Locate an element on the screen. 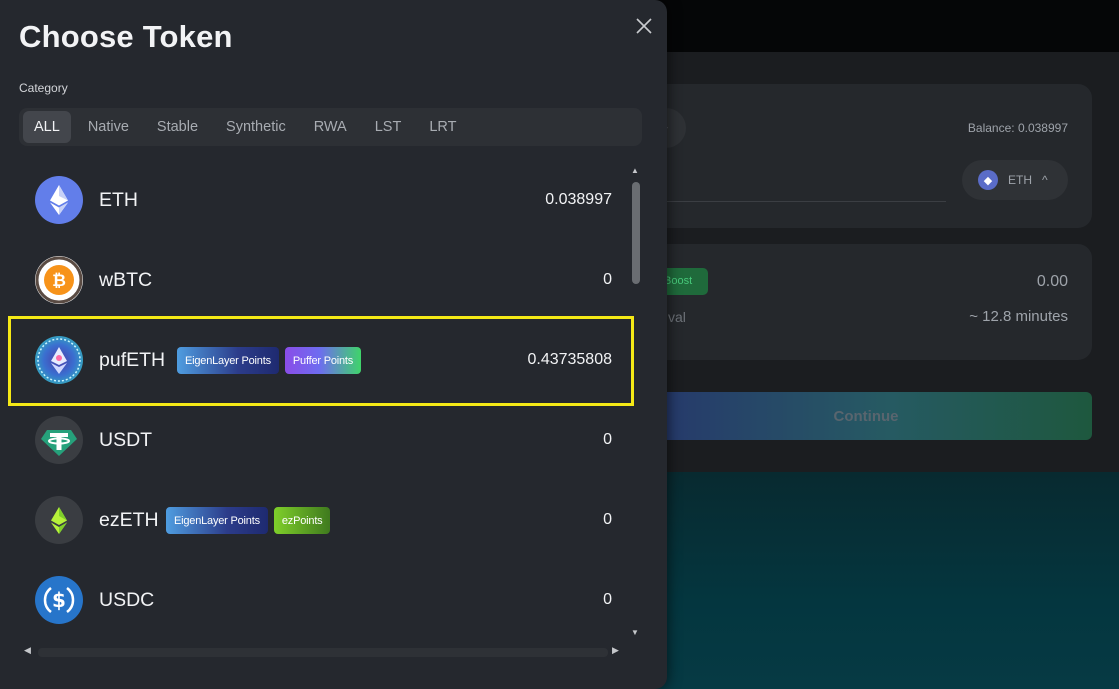 This screenshot has height=689, width=1119. token-symbol: wBTC is located at coordinates (126, 280).